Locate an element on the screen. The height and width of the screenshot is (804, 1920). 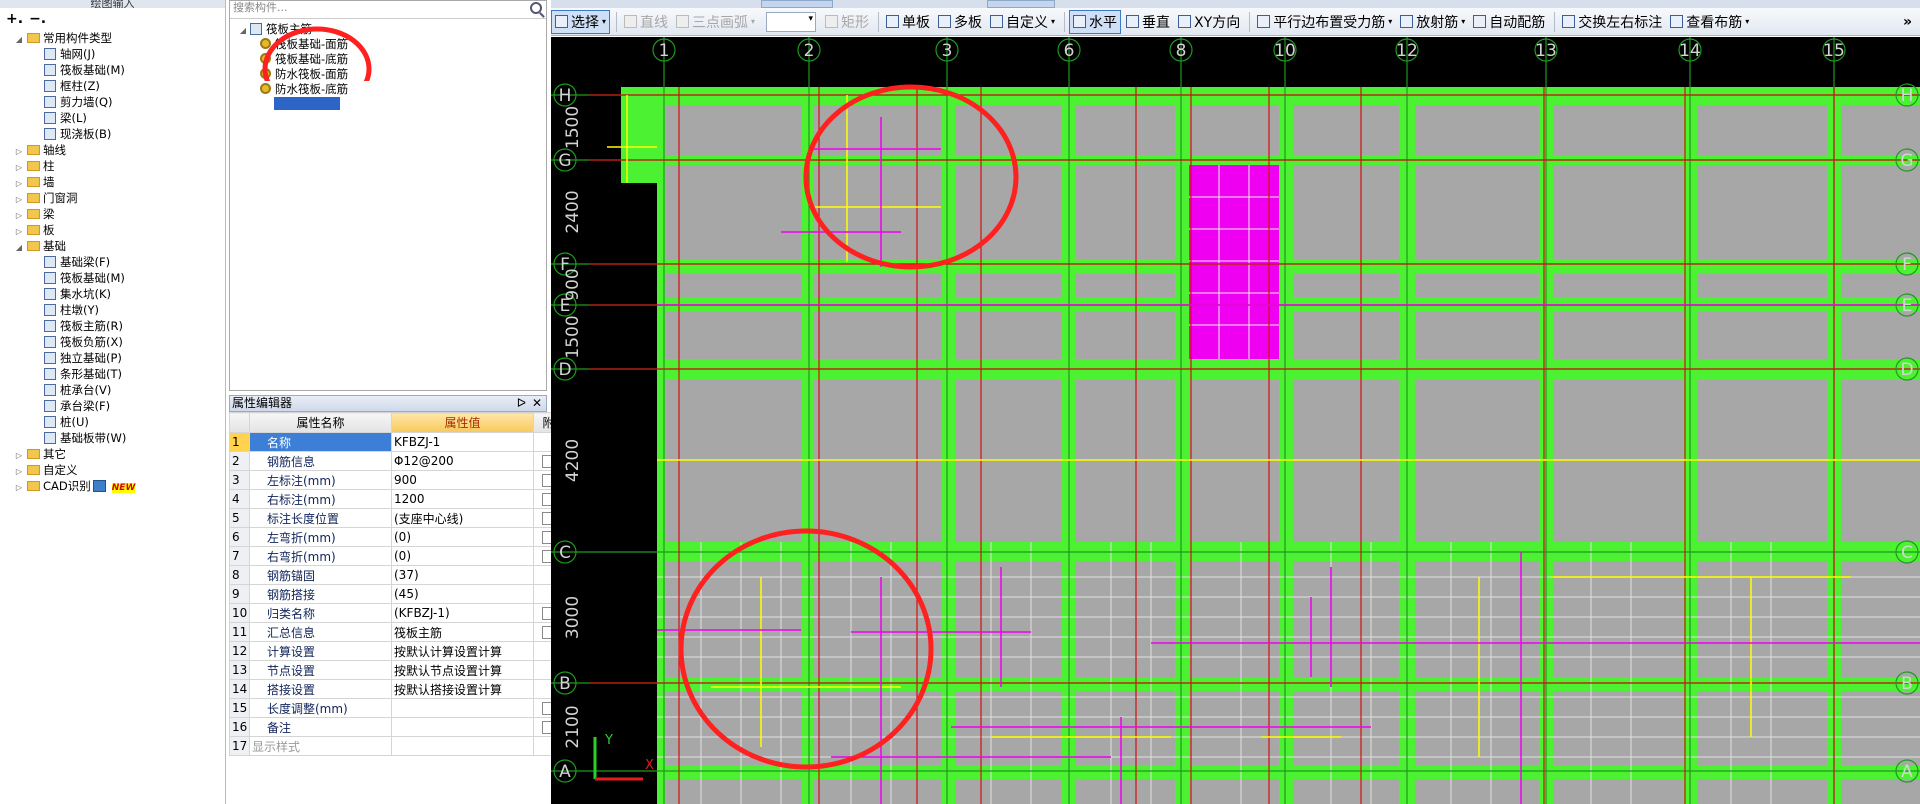
expand-all-icon: +. is located at coordinates (14, 19).